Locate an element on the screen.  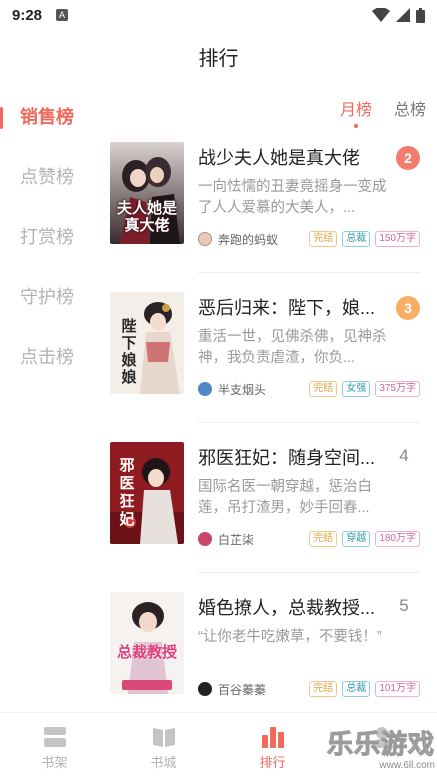
watermark-url: www.6ll.com is located at coordinates (407, 765).